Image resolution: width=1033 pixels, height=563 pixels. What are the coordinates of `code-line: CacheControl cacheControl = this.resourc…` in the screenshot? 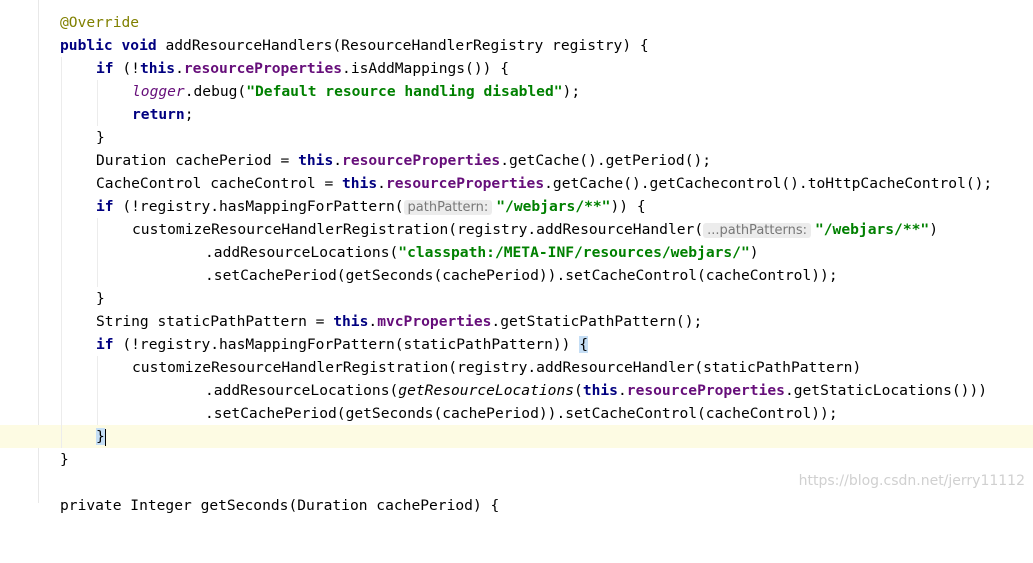 It's located at (516, 183).